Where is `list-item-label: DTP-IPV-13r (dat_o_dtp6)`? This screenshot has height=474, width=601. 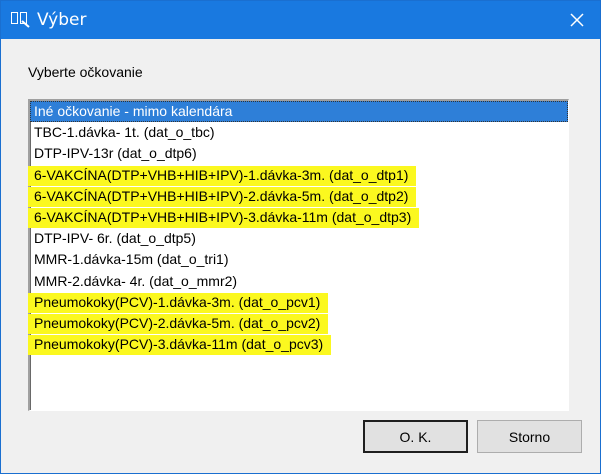
list-item-label: DTP-IPV-13r (dat_o_dtp6) is located at coordinates (115, 153).